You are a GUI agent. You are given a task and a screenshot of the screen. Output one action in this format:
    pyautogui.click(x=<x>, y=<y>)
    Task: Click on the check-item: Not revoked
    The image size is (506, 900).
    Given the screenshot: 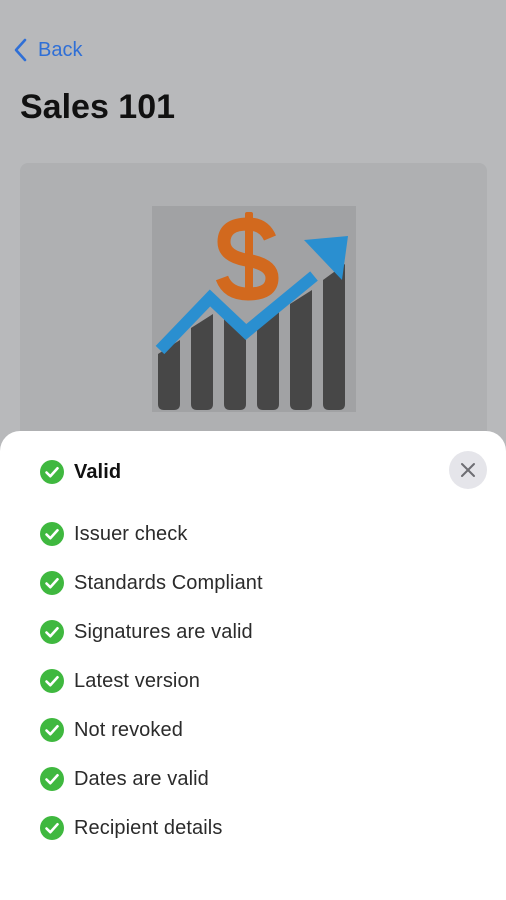 What is the action you would take?
    pyautogui.click(x=111, y=730)
    